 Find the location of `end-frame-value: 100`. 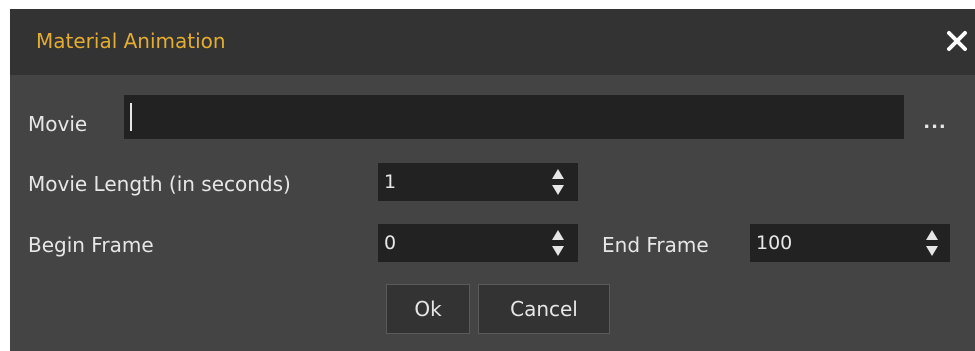

end-frame-value: 100 is located at coordinates (774, 243).